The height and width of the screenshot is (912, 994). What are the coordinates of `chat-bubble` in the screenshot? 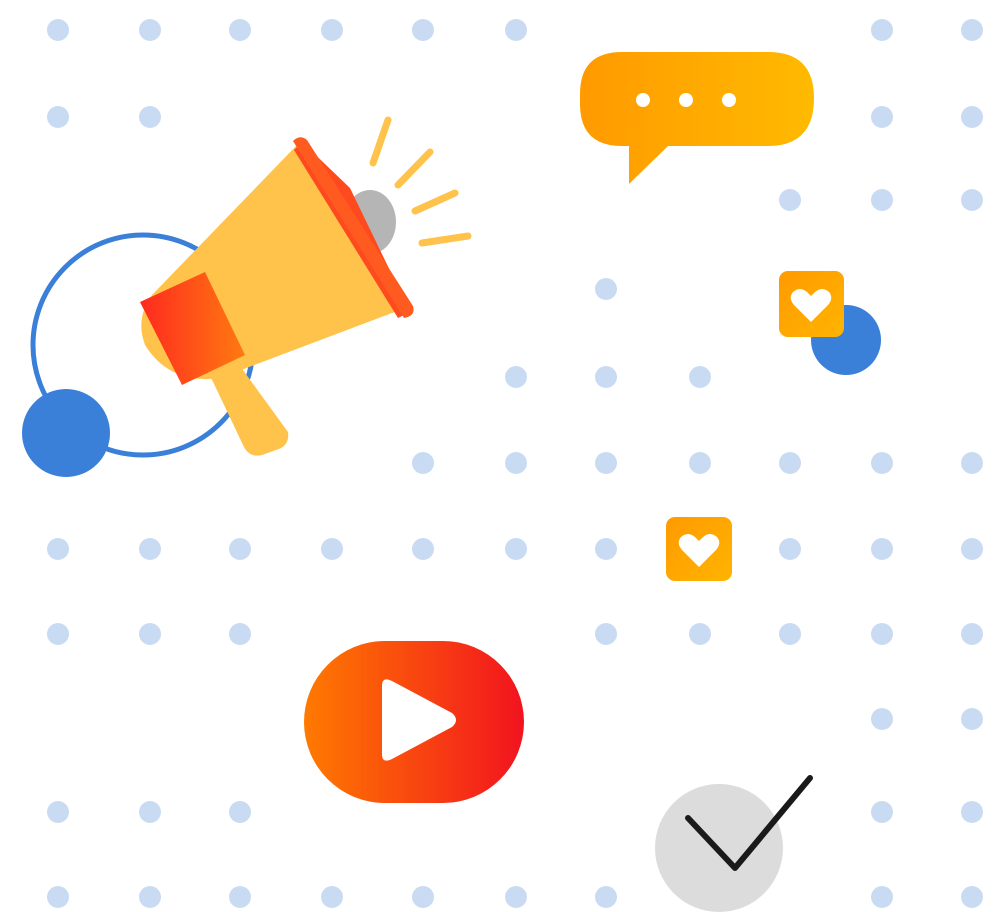 It's located at (697, 118).